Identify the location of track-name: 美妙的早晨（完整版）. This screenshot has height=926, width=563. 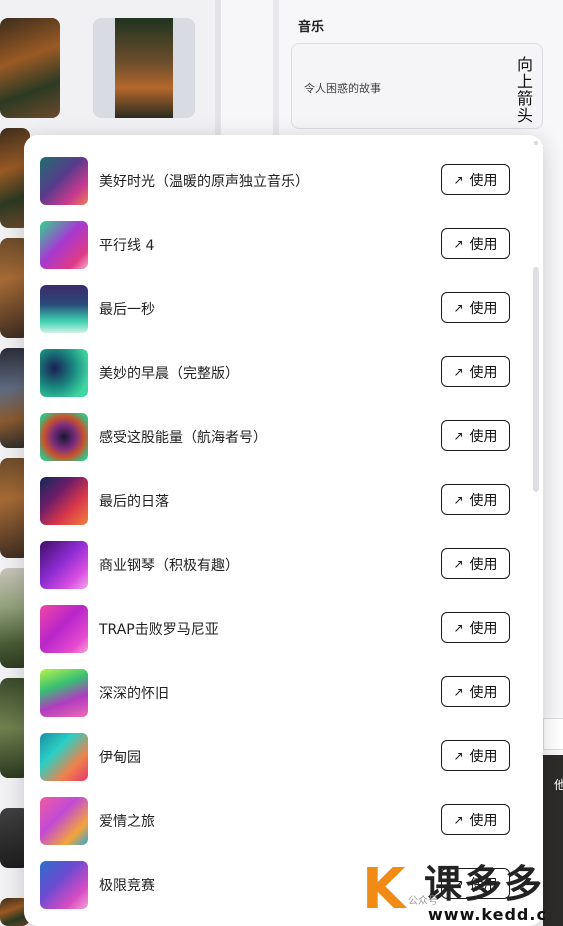
(169, 374).